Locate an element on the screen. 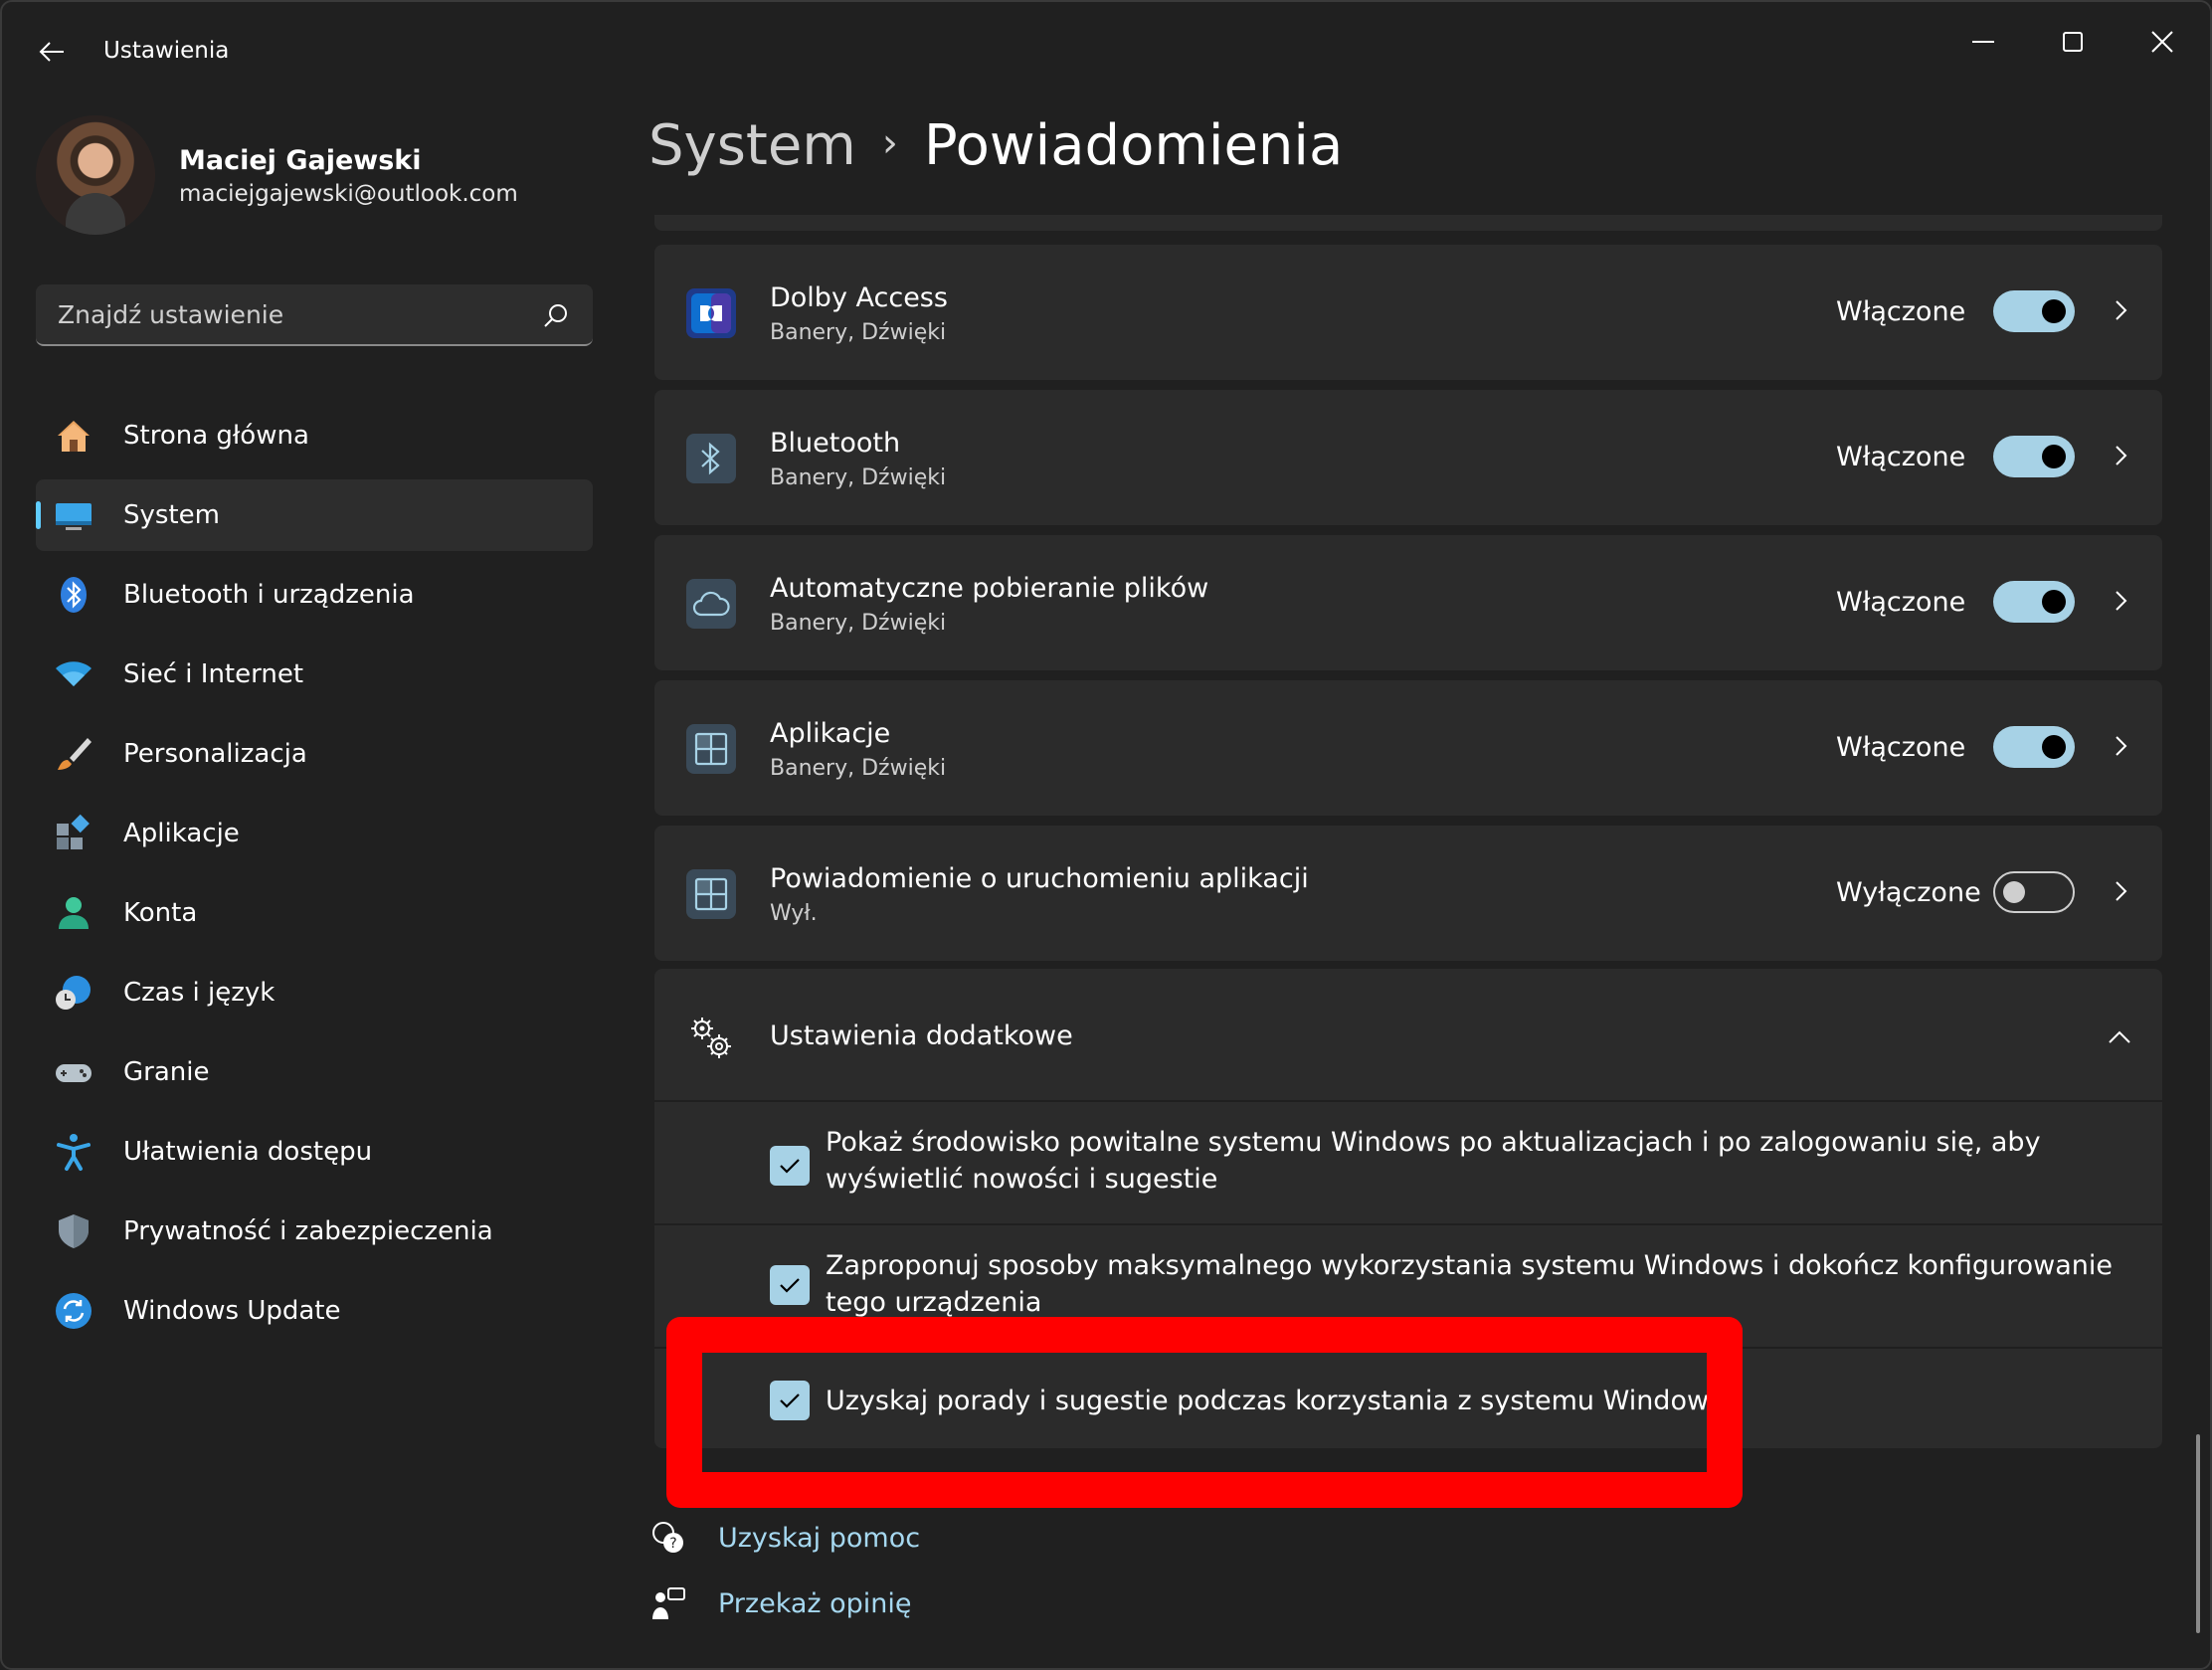 The width and height of the screenshot is (2212, 1670). sidebar-item-bluetooth: Bluetooth i urządzenia is located at coordinates (314, 595).